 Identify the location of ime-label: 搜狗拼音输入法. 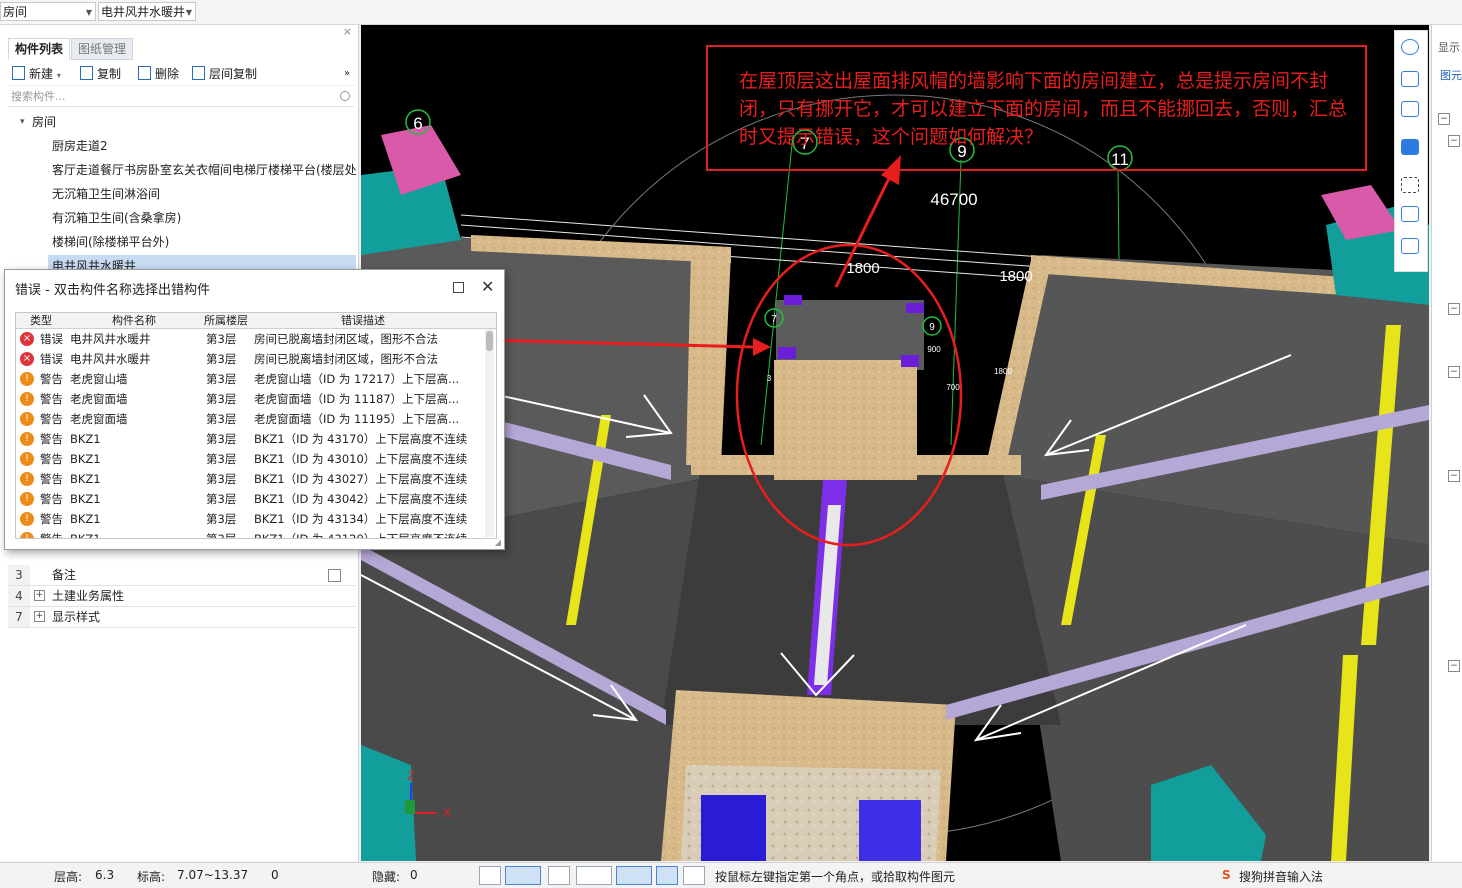
(1281, 876).